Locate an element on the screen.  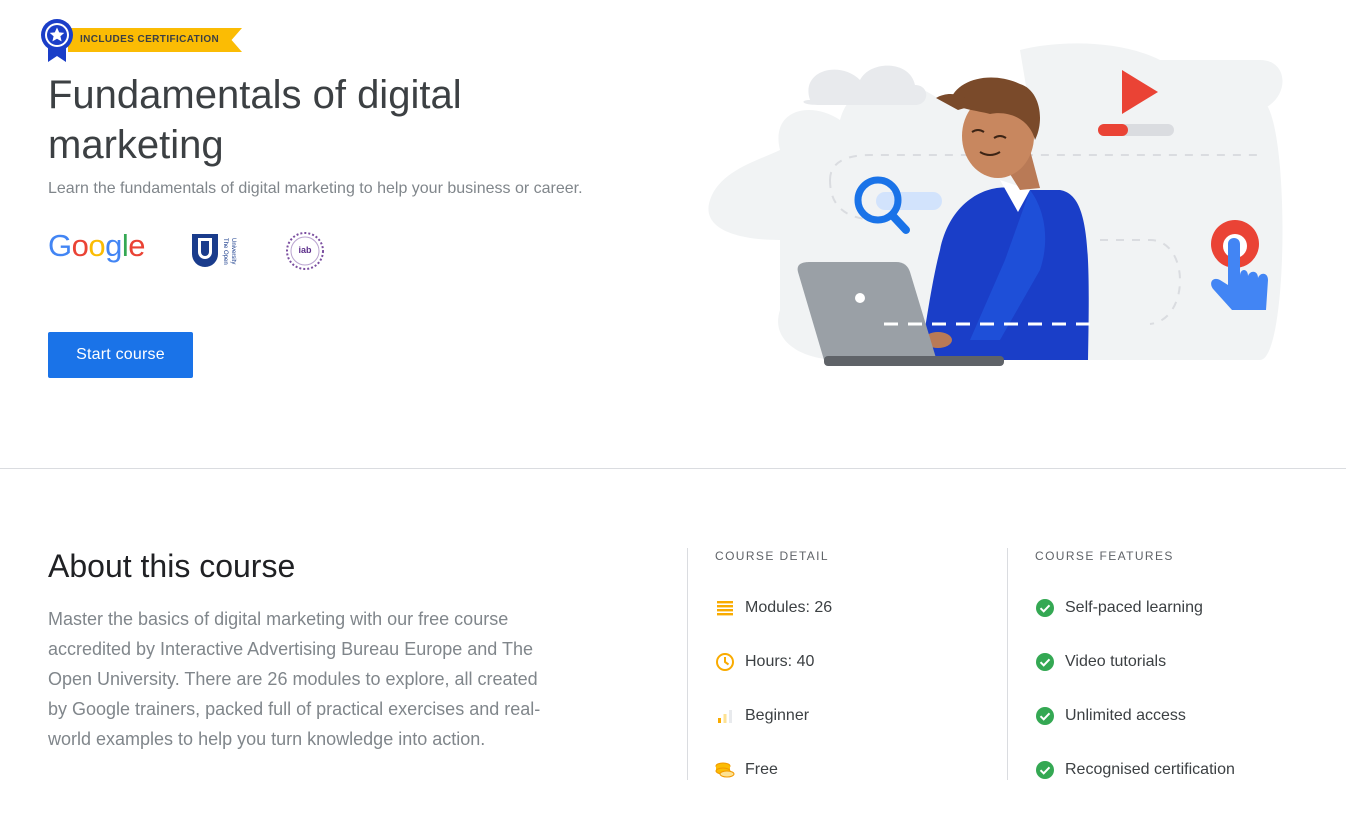
certification-badge: INCLUDES CERTIFICATION is located at coordinates (141, 40).